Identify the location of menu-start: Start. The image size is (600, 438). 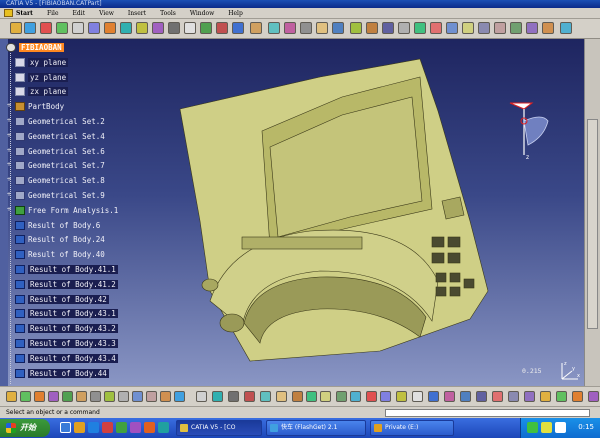
(24, 13).